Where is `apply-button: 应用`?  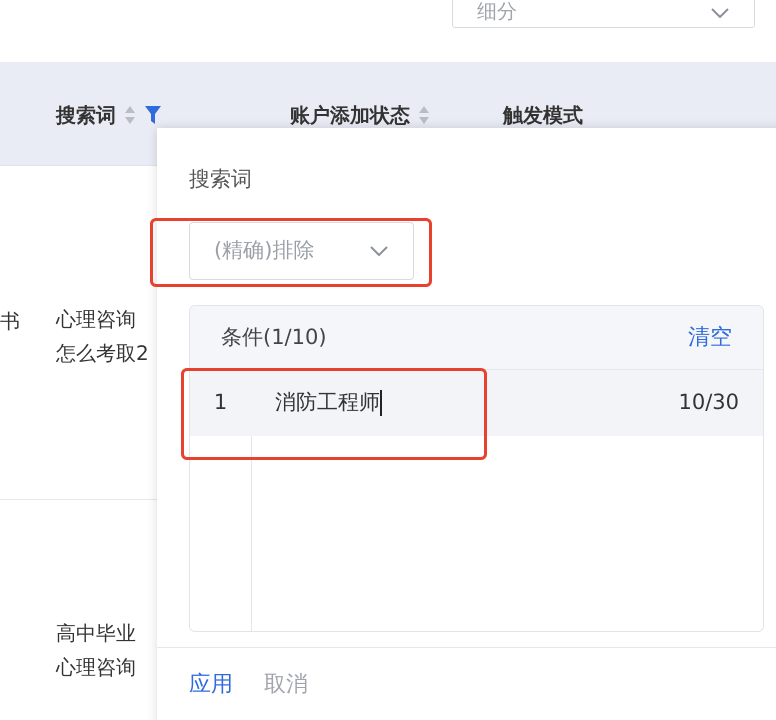
apply-button: 应用 is located at coordinates (211, 684).